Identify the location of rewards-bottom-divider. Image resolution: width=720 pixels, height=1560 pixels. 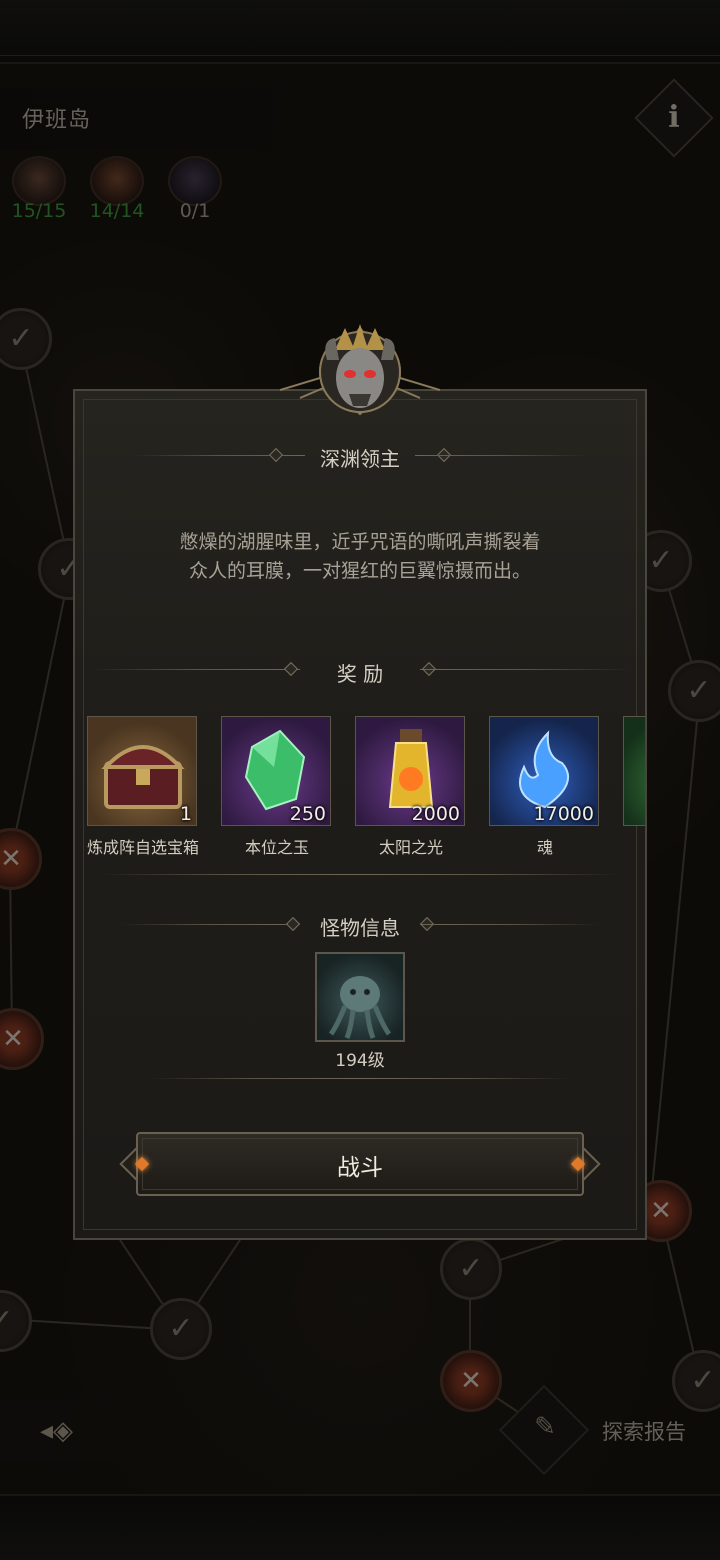
(360, 875).